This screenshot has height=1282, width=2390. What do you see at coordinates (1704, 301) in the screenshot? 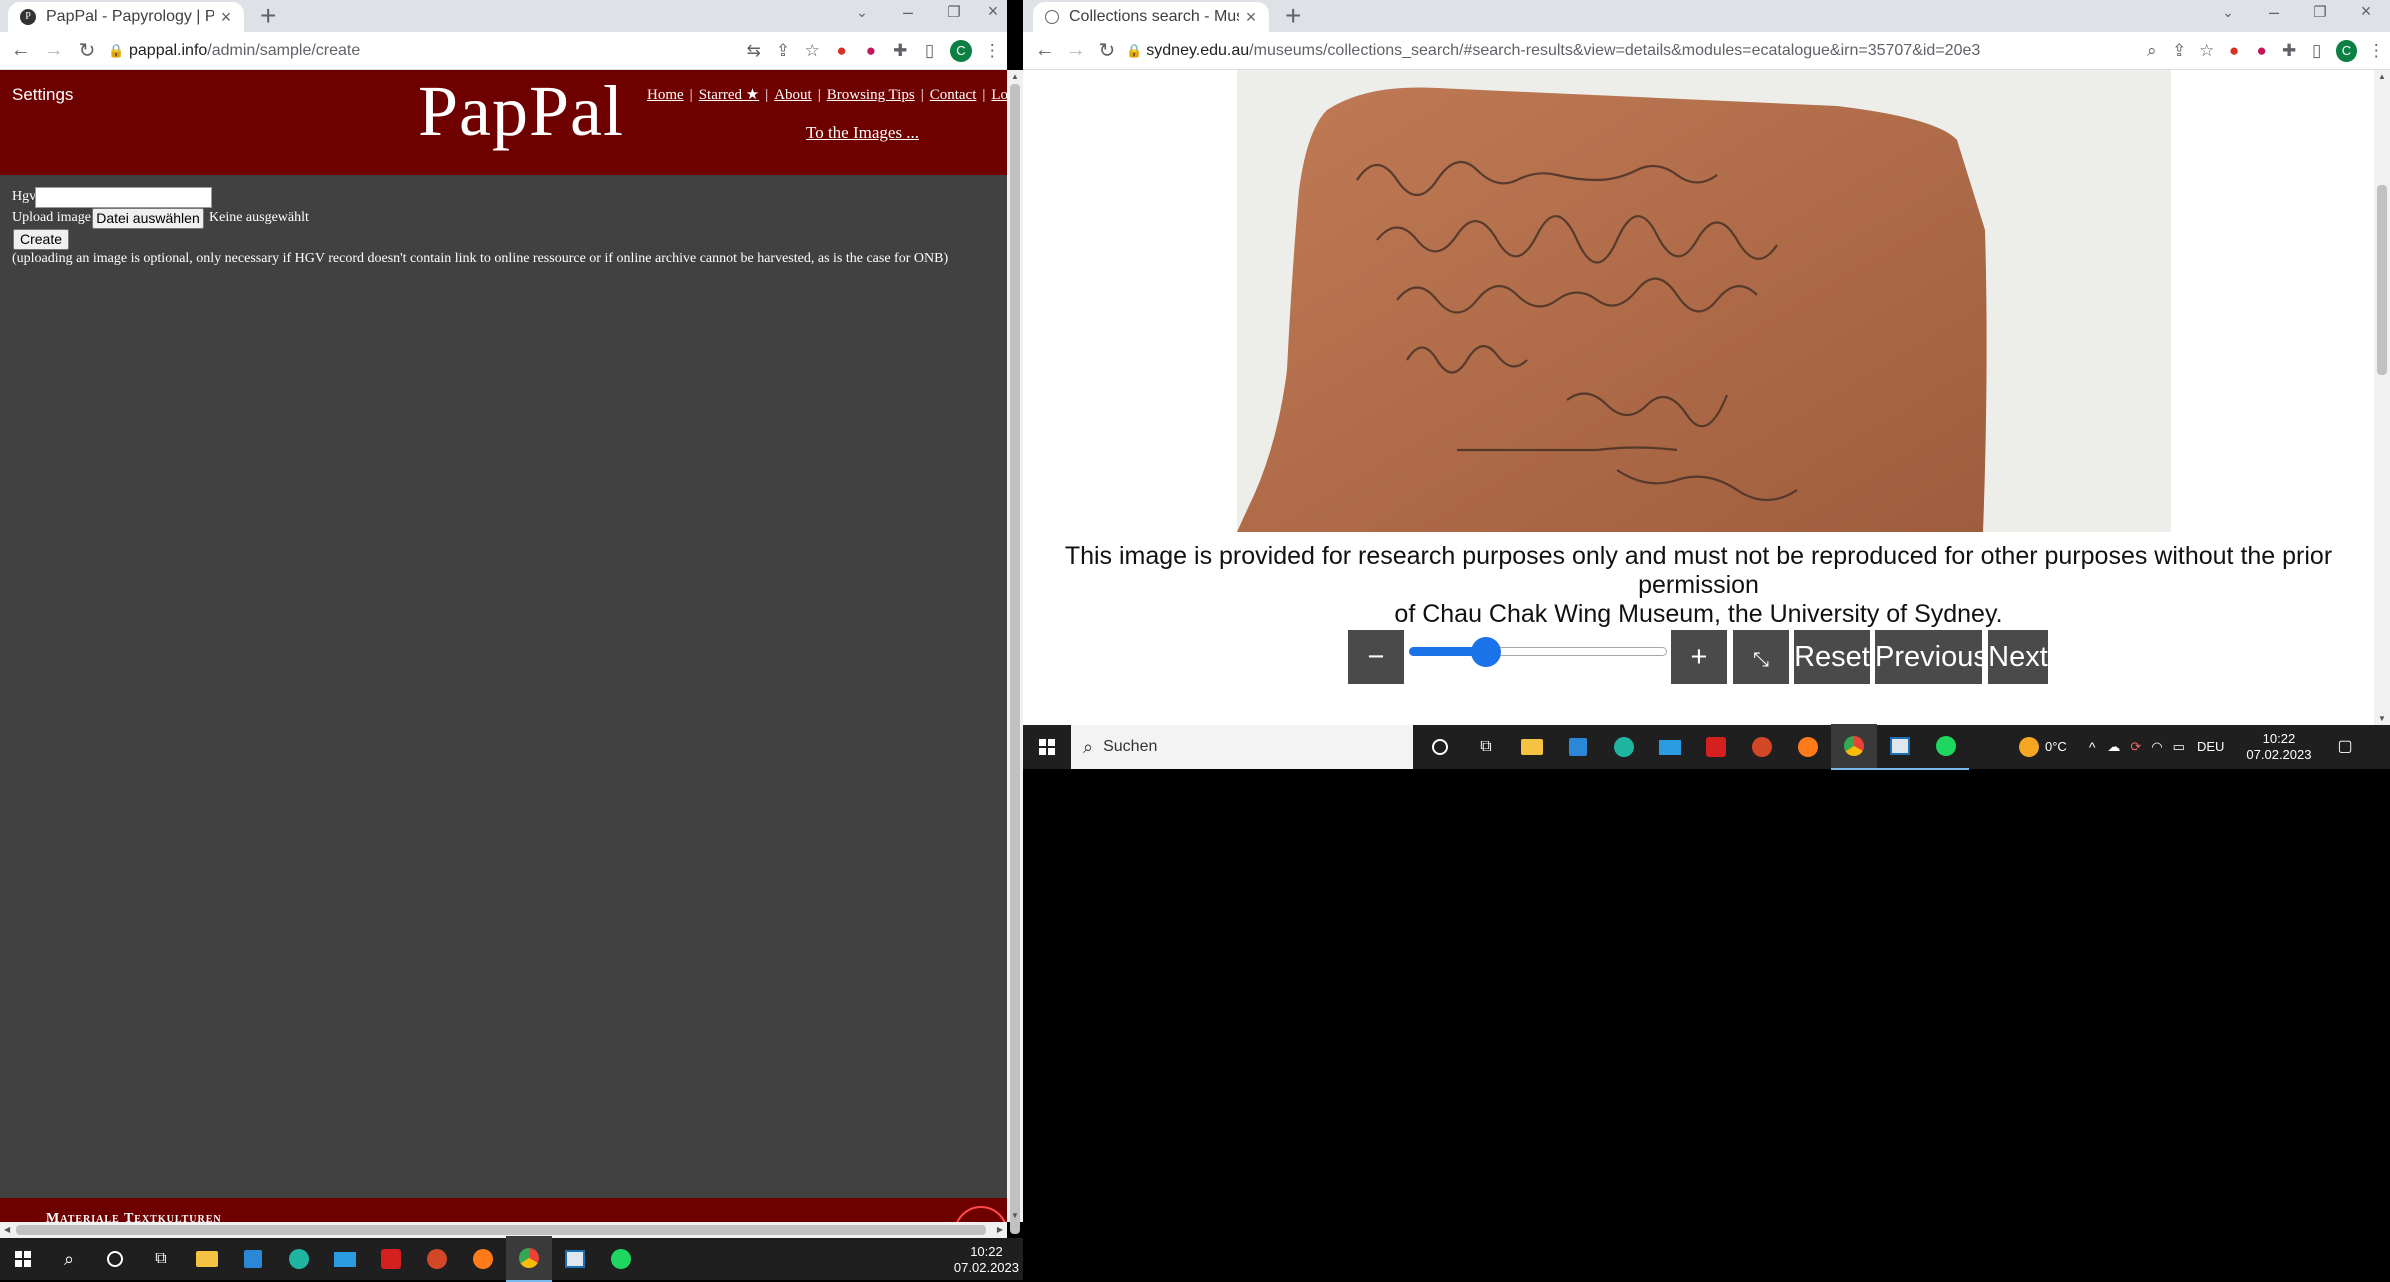
I see `ostracon-image` at bounding box center [1704, 301].